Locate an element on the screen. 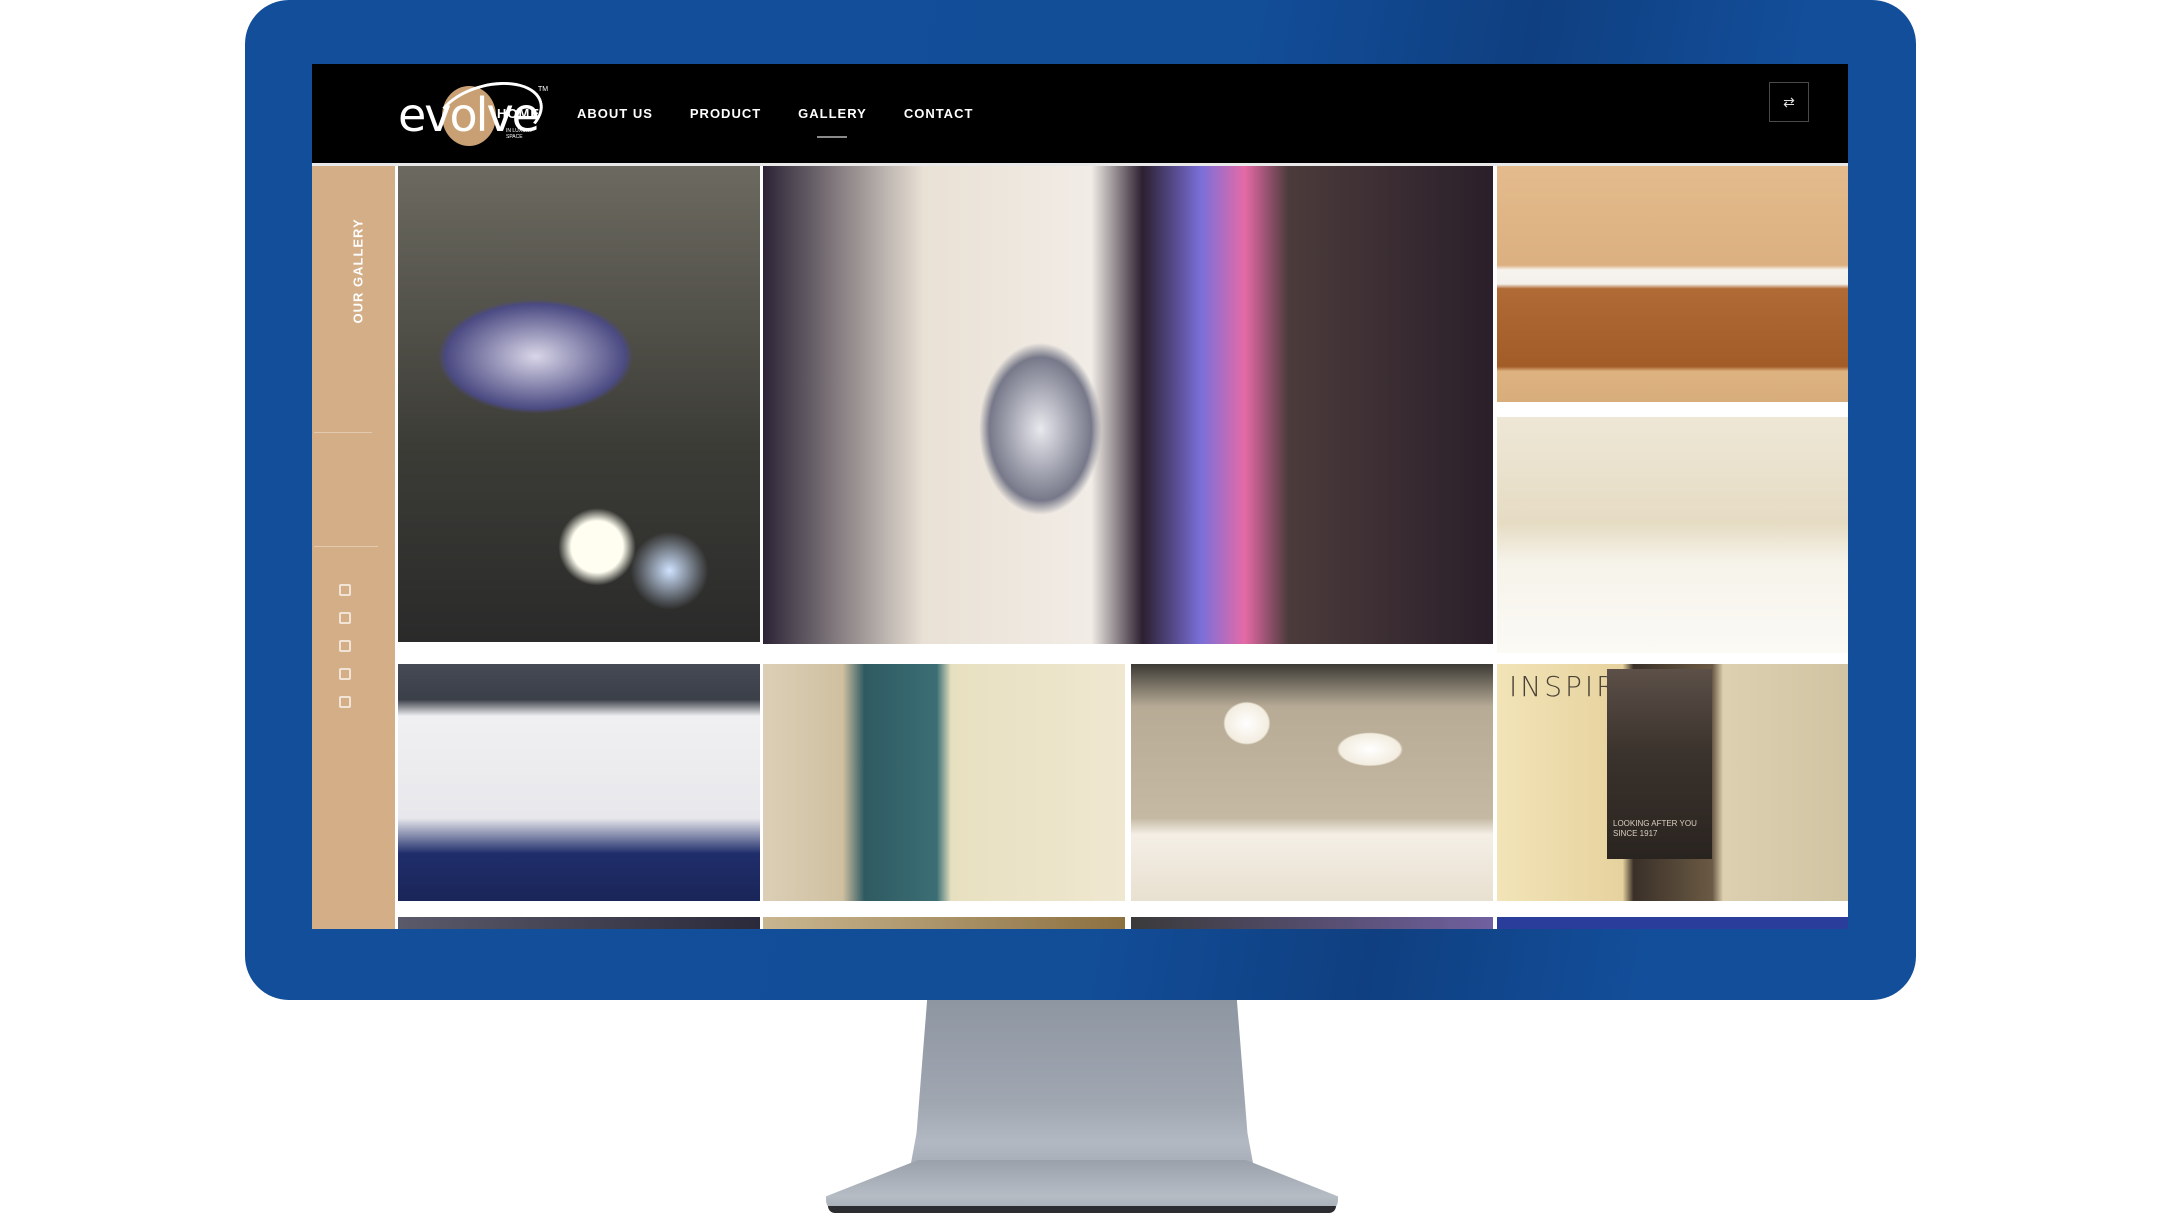  monitor-stand-foot is located at coordinates (1082, 1209).